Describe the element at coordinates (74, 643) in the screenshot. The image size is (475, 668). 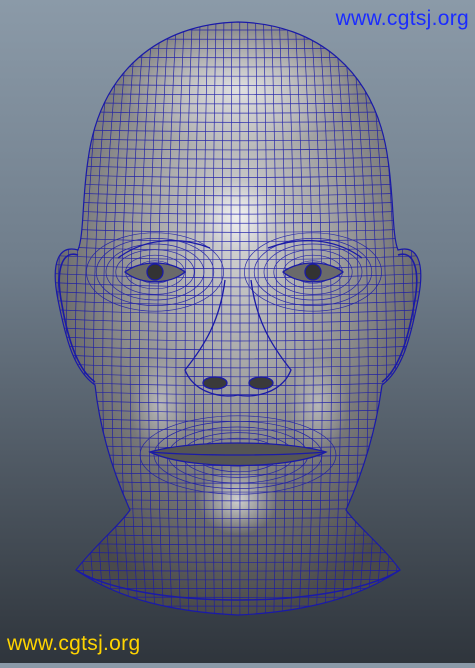
I see `watermark-bottom: www.cgtsj.org` at that location.